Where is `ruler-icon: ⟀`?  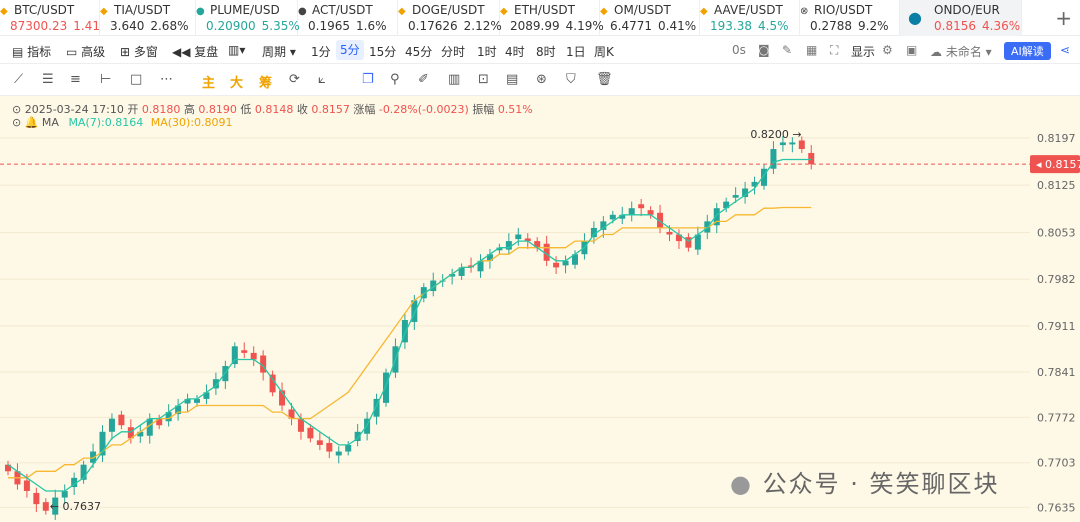 ruler-icon: ⟀ is located at coordinates (322, 79).